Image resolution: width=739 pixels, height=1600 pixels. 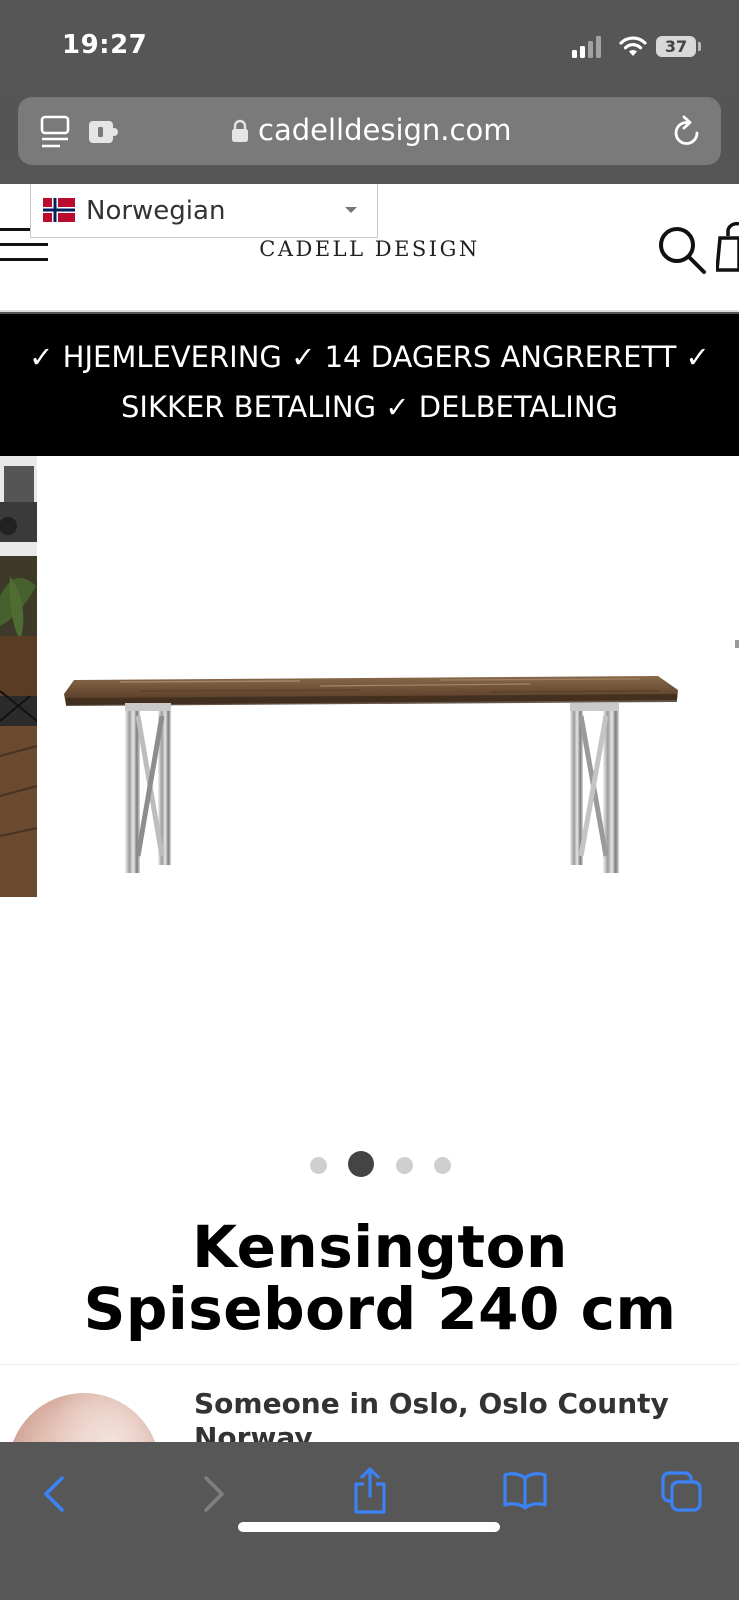 What do you see at coordinates (105, 45) in the screenshot?
I see `status-time: 19:27` at bounding box center [105, 45].